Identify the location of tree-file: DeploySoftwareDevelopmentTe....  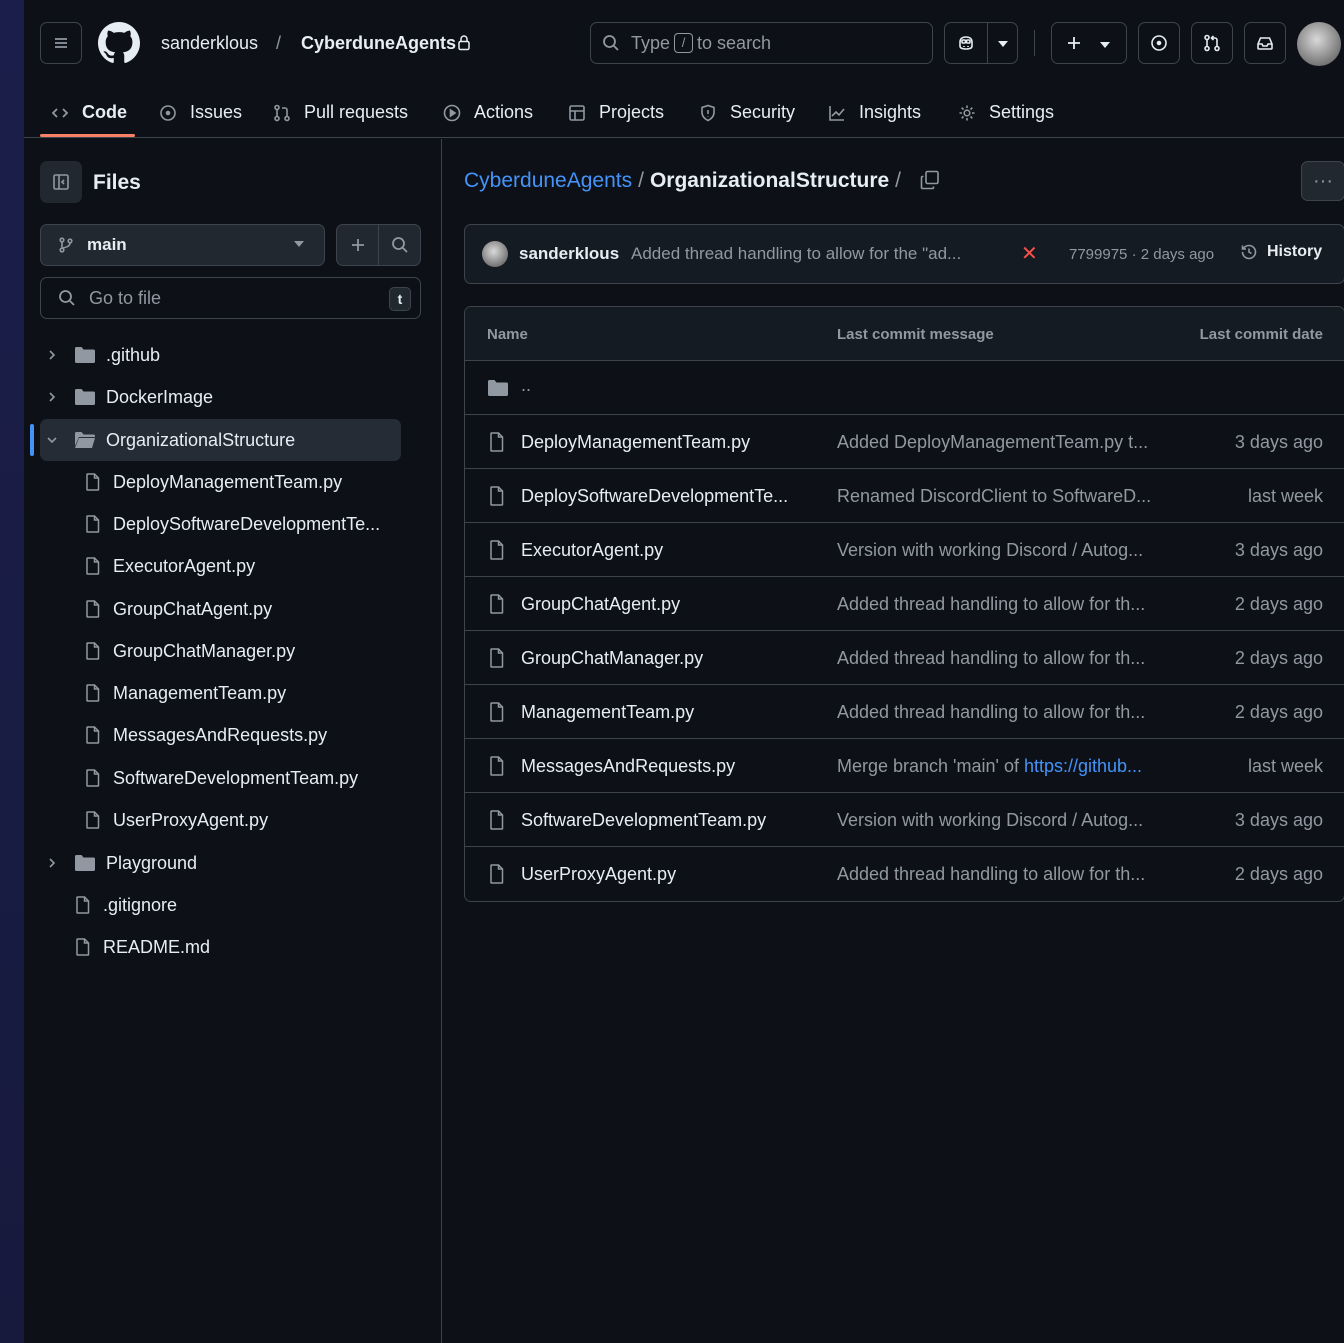
(231, 524).